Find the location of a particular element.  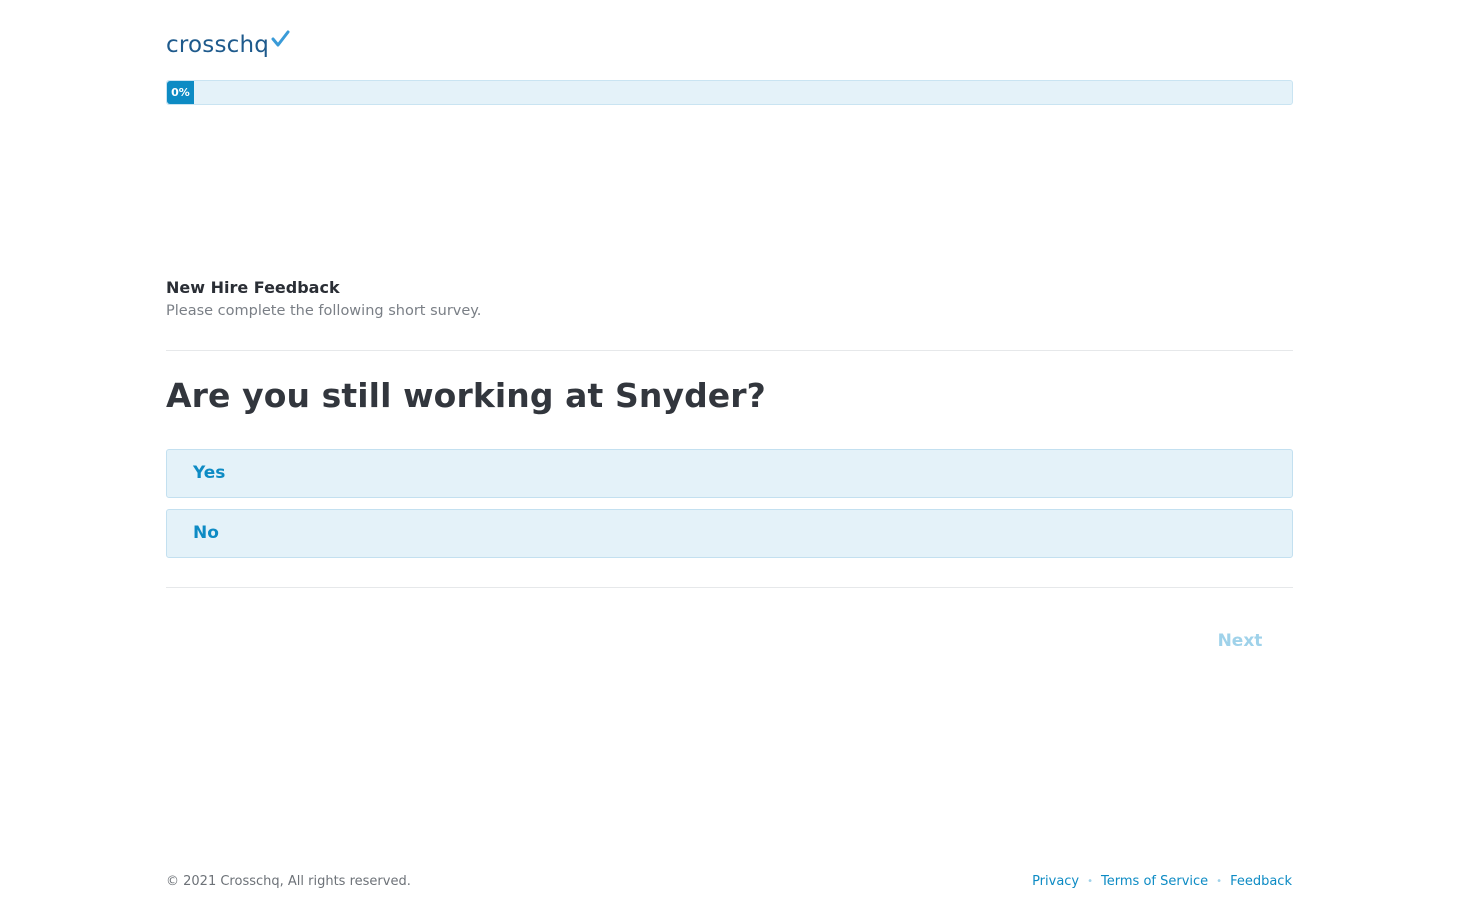

option-yes-button: Yes is located at coordinates (729, 473).